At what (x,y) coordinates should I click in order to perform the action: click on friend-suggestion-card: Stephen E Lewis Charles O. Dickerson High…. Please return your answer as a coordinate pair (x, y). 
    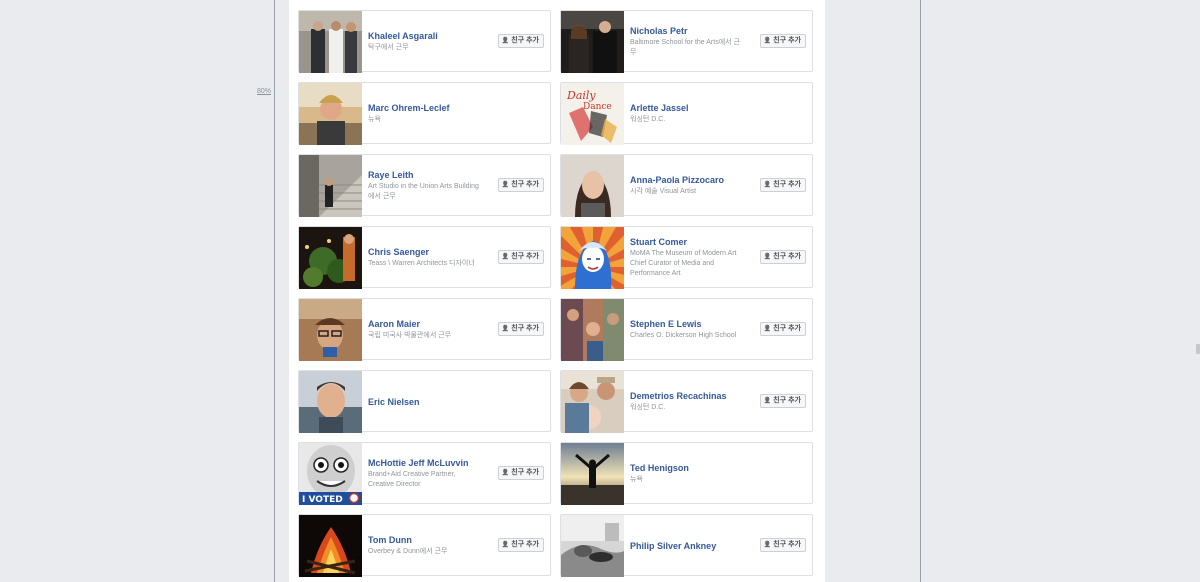
    Looking at the image, I should click on (686, 329).